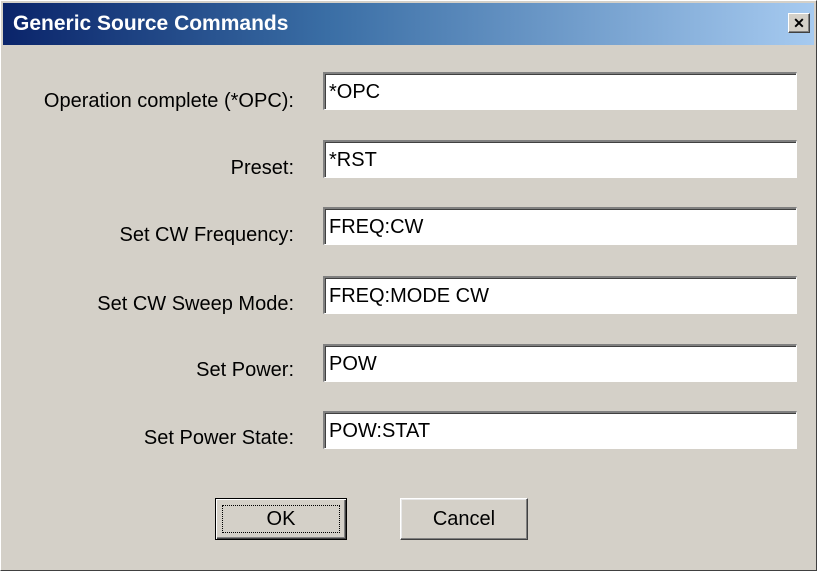  I want to click on cw-sweep-mode-command-input, so click(560, 295).